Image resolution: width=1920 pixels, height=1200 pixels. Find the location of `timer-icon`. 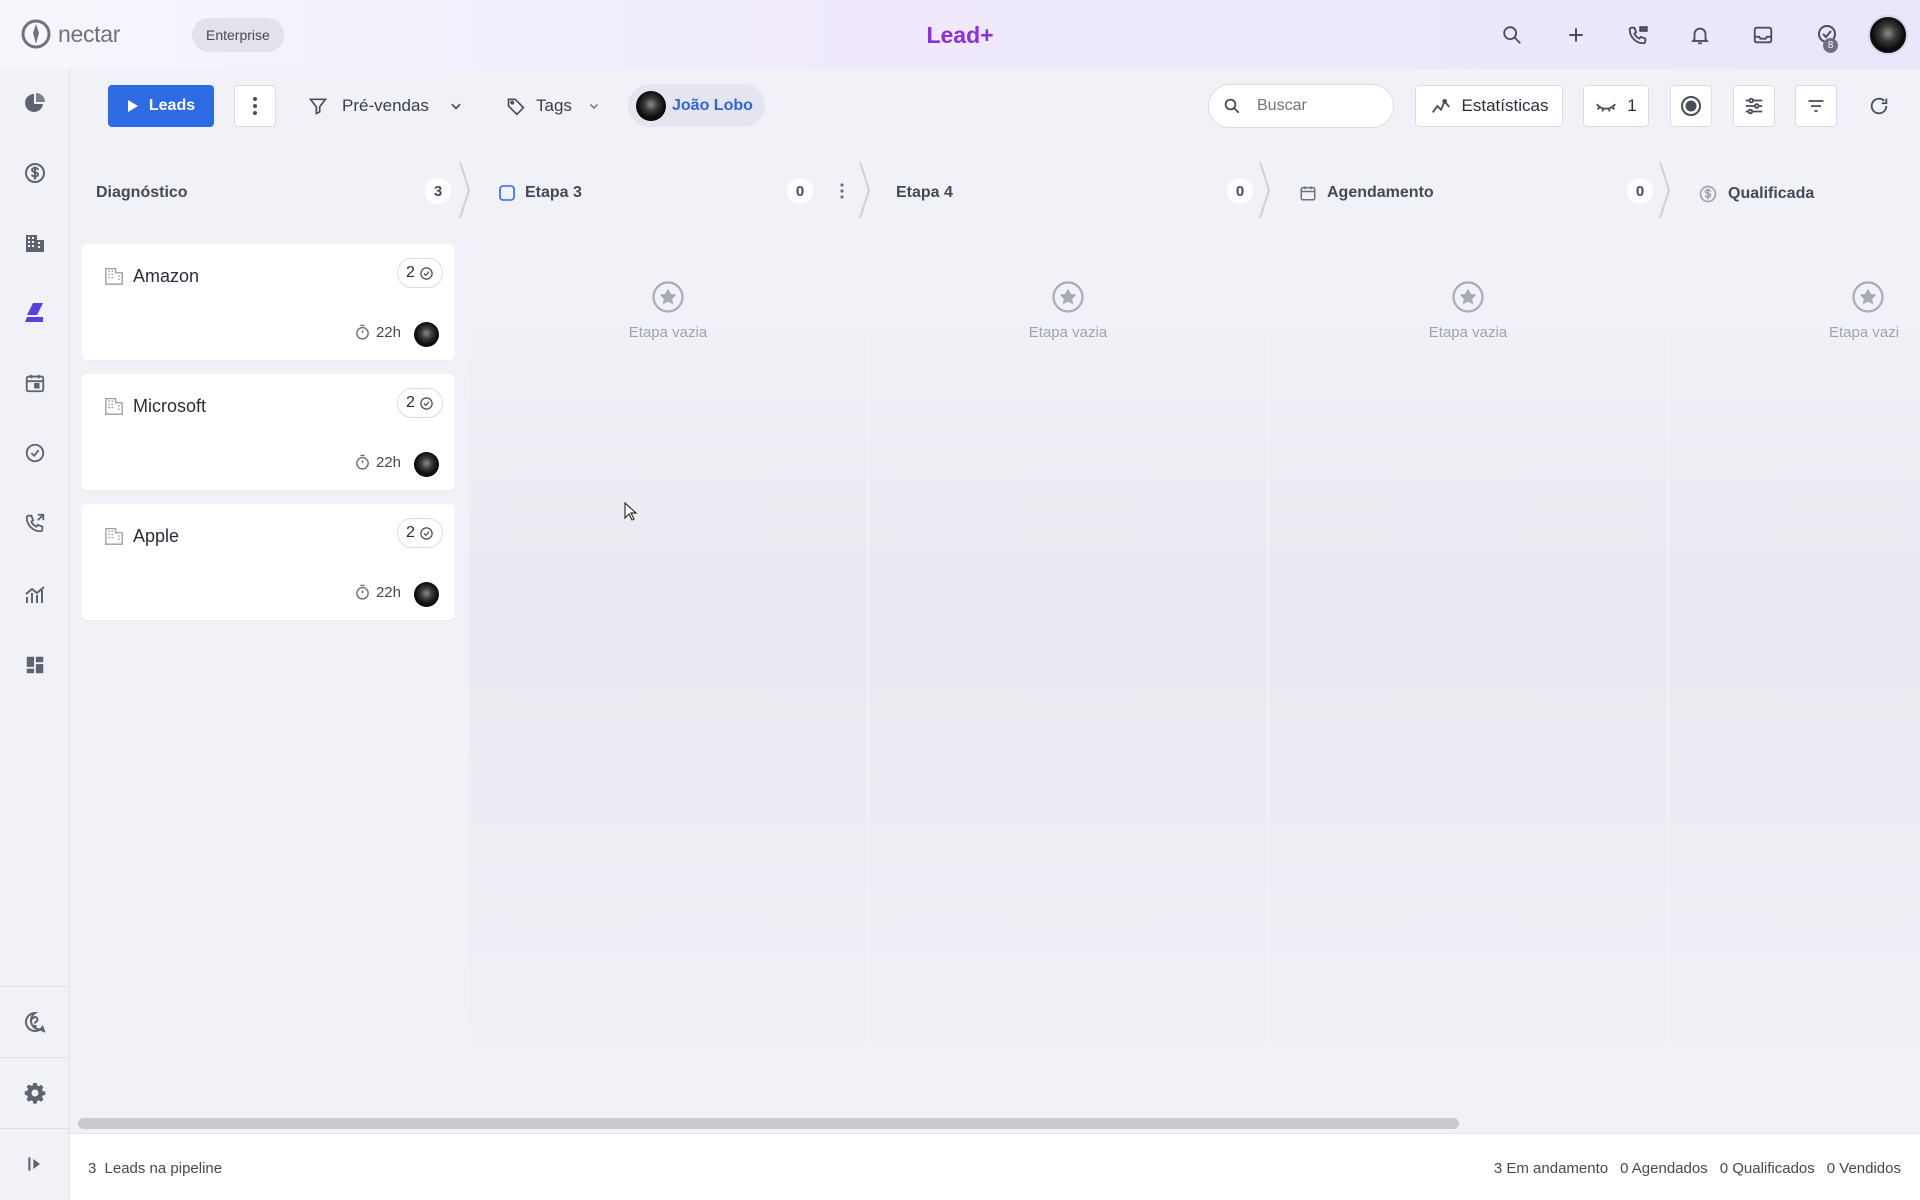

timer-icon is located at coordinates (362, 592).